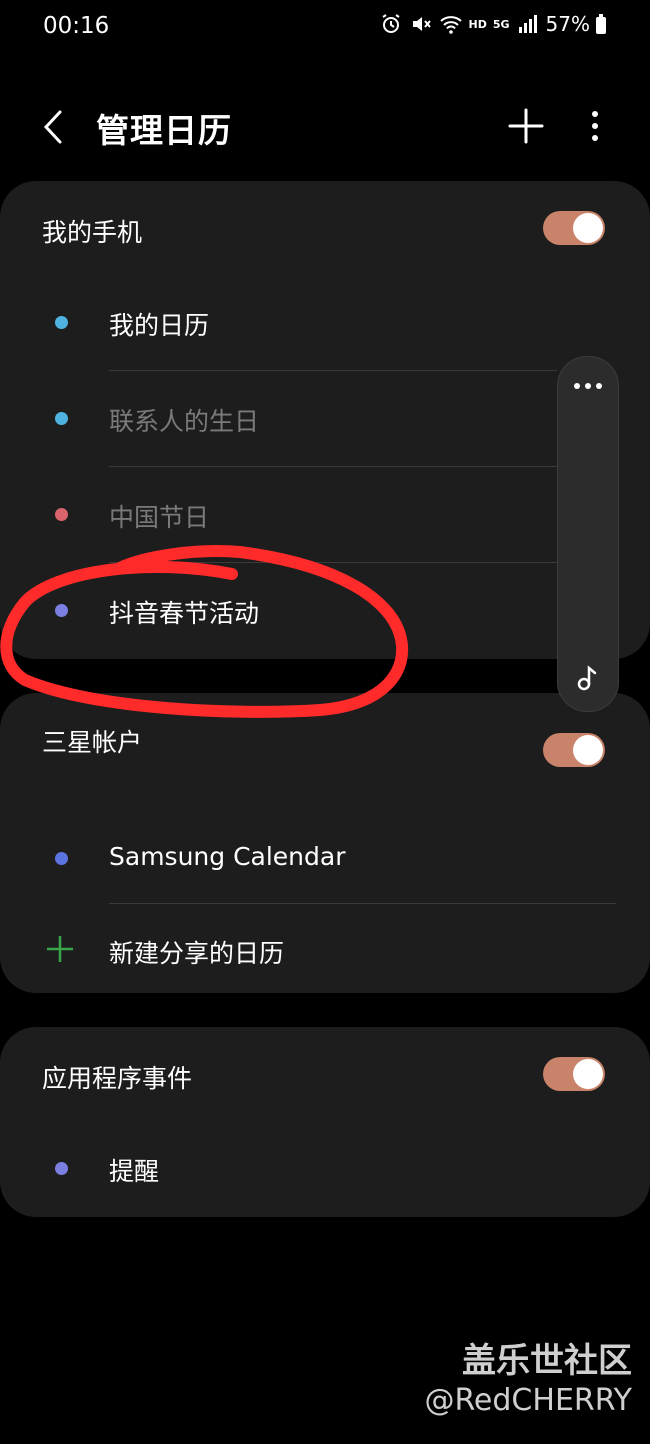 Image resolution: width=650 pixels, height=1444 pixels. I want to click on app-events-card: 应用程序事件 提醒, so click(325, 1122).